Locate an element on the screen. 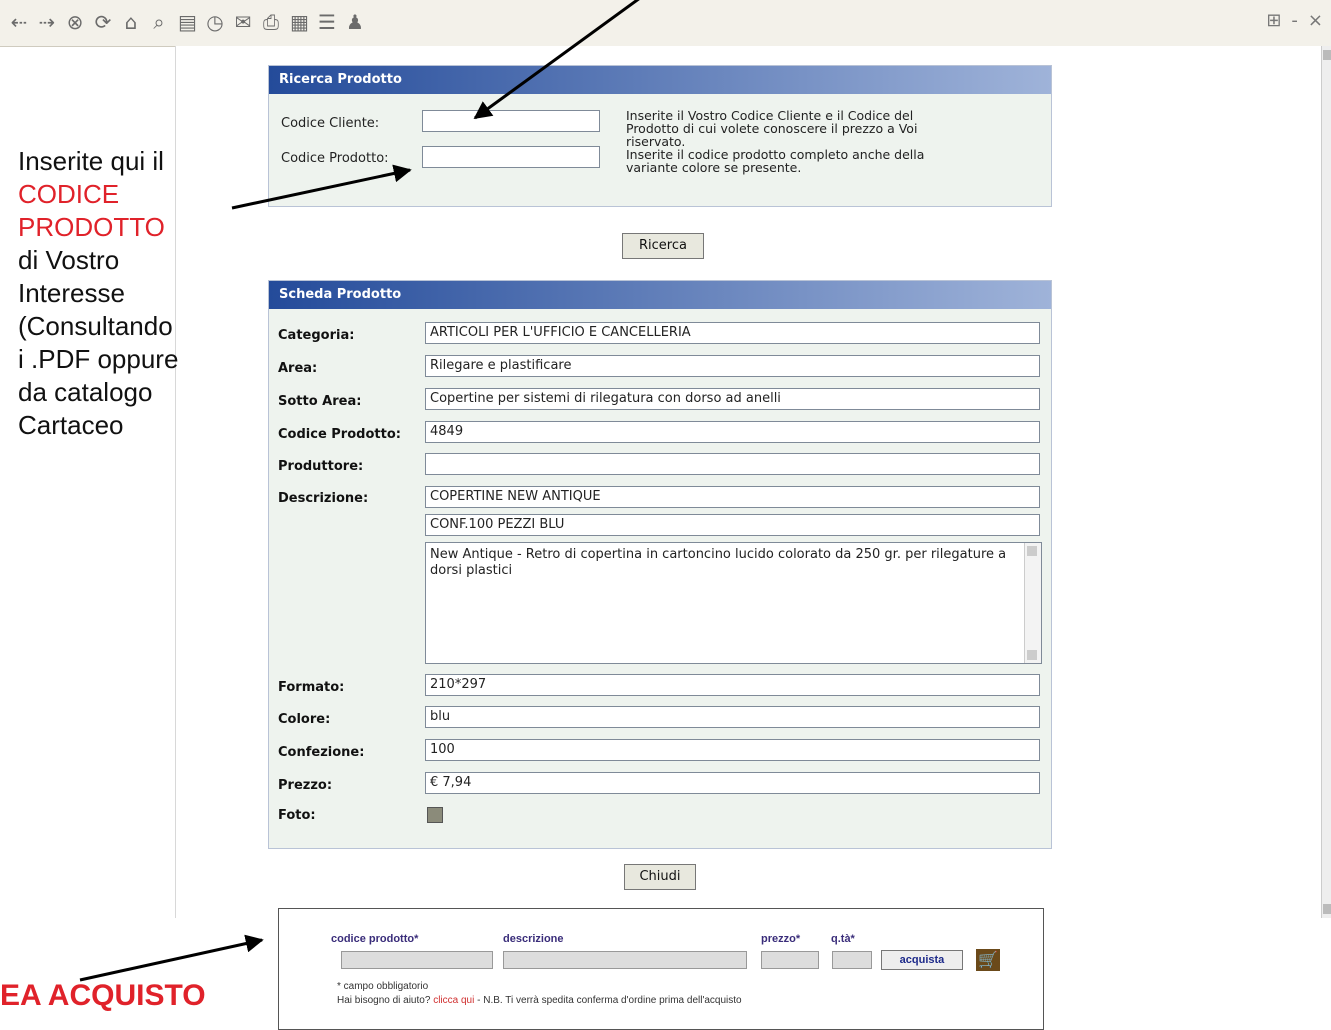 The height and width of the screenshot is (1030, 1331). window-controls: ⊞ - × is located at coordinates (1294, 20).